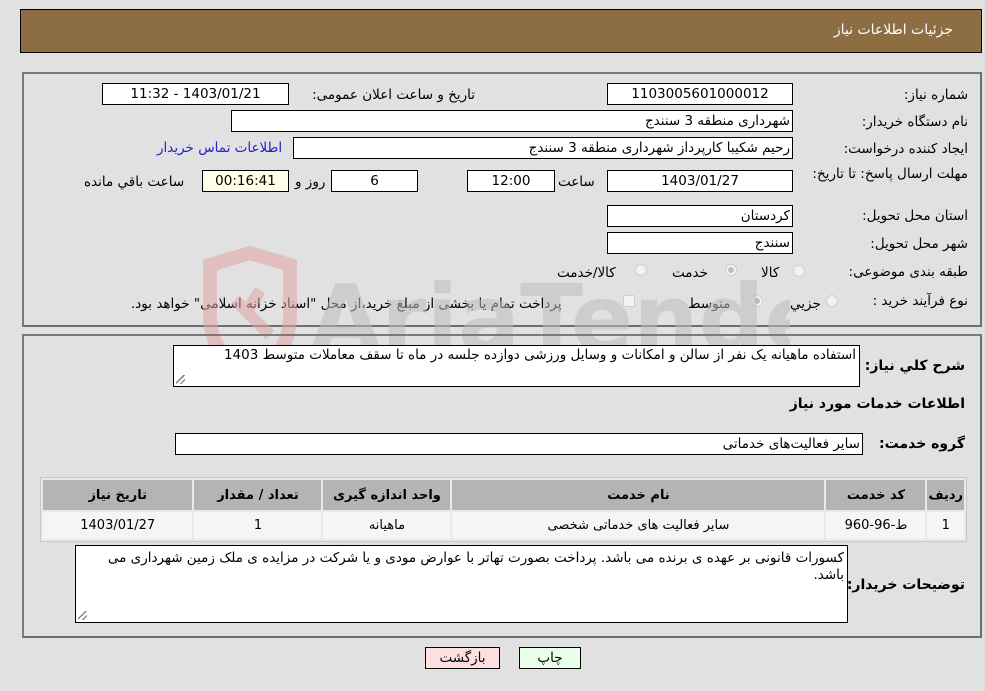 This screenshot has height=691, width=985. I want to click on cell-quantity: 1, so click(258, 525).